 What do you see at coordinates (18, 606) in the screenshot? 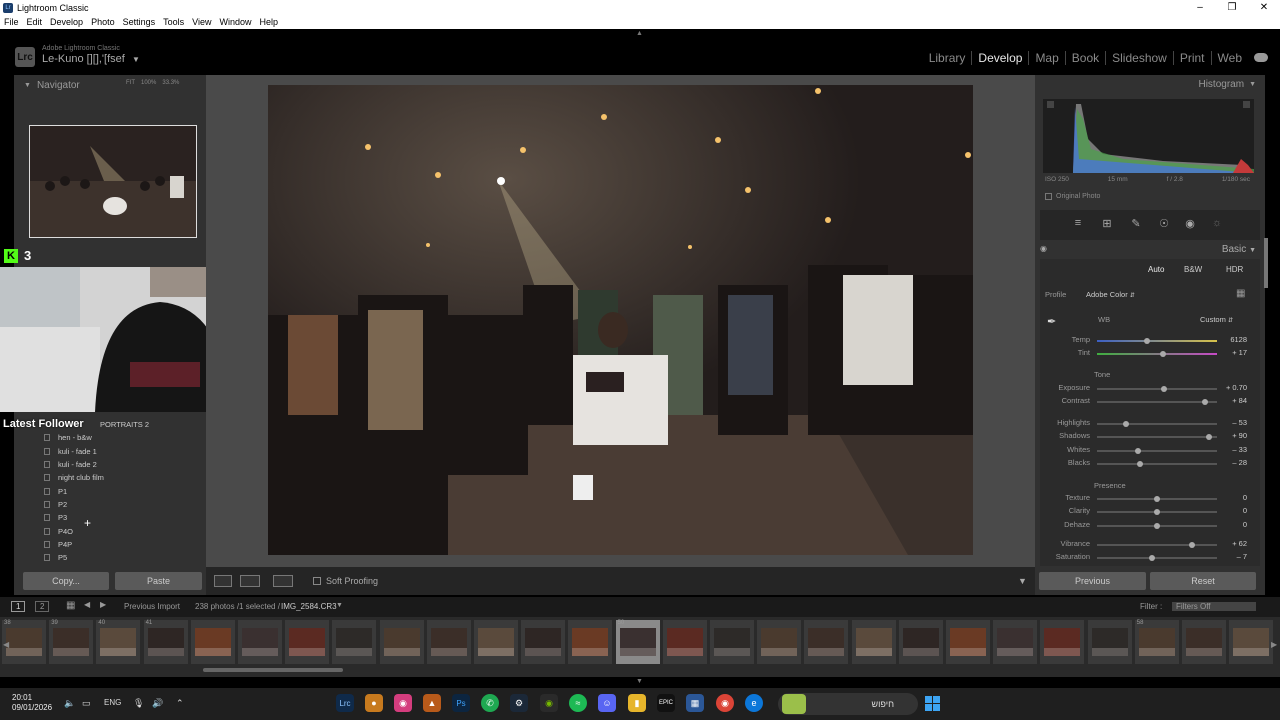
I see `screen-1-button: 1` at bounding box center [18, 606].